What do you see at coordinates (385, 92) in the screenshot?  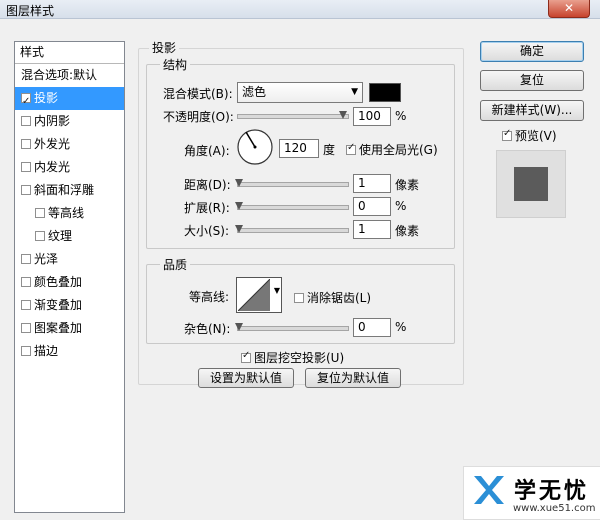 I see `shadow-color-swatch` at bounding box center [385, 92].